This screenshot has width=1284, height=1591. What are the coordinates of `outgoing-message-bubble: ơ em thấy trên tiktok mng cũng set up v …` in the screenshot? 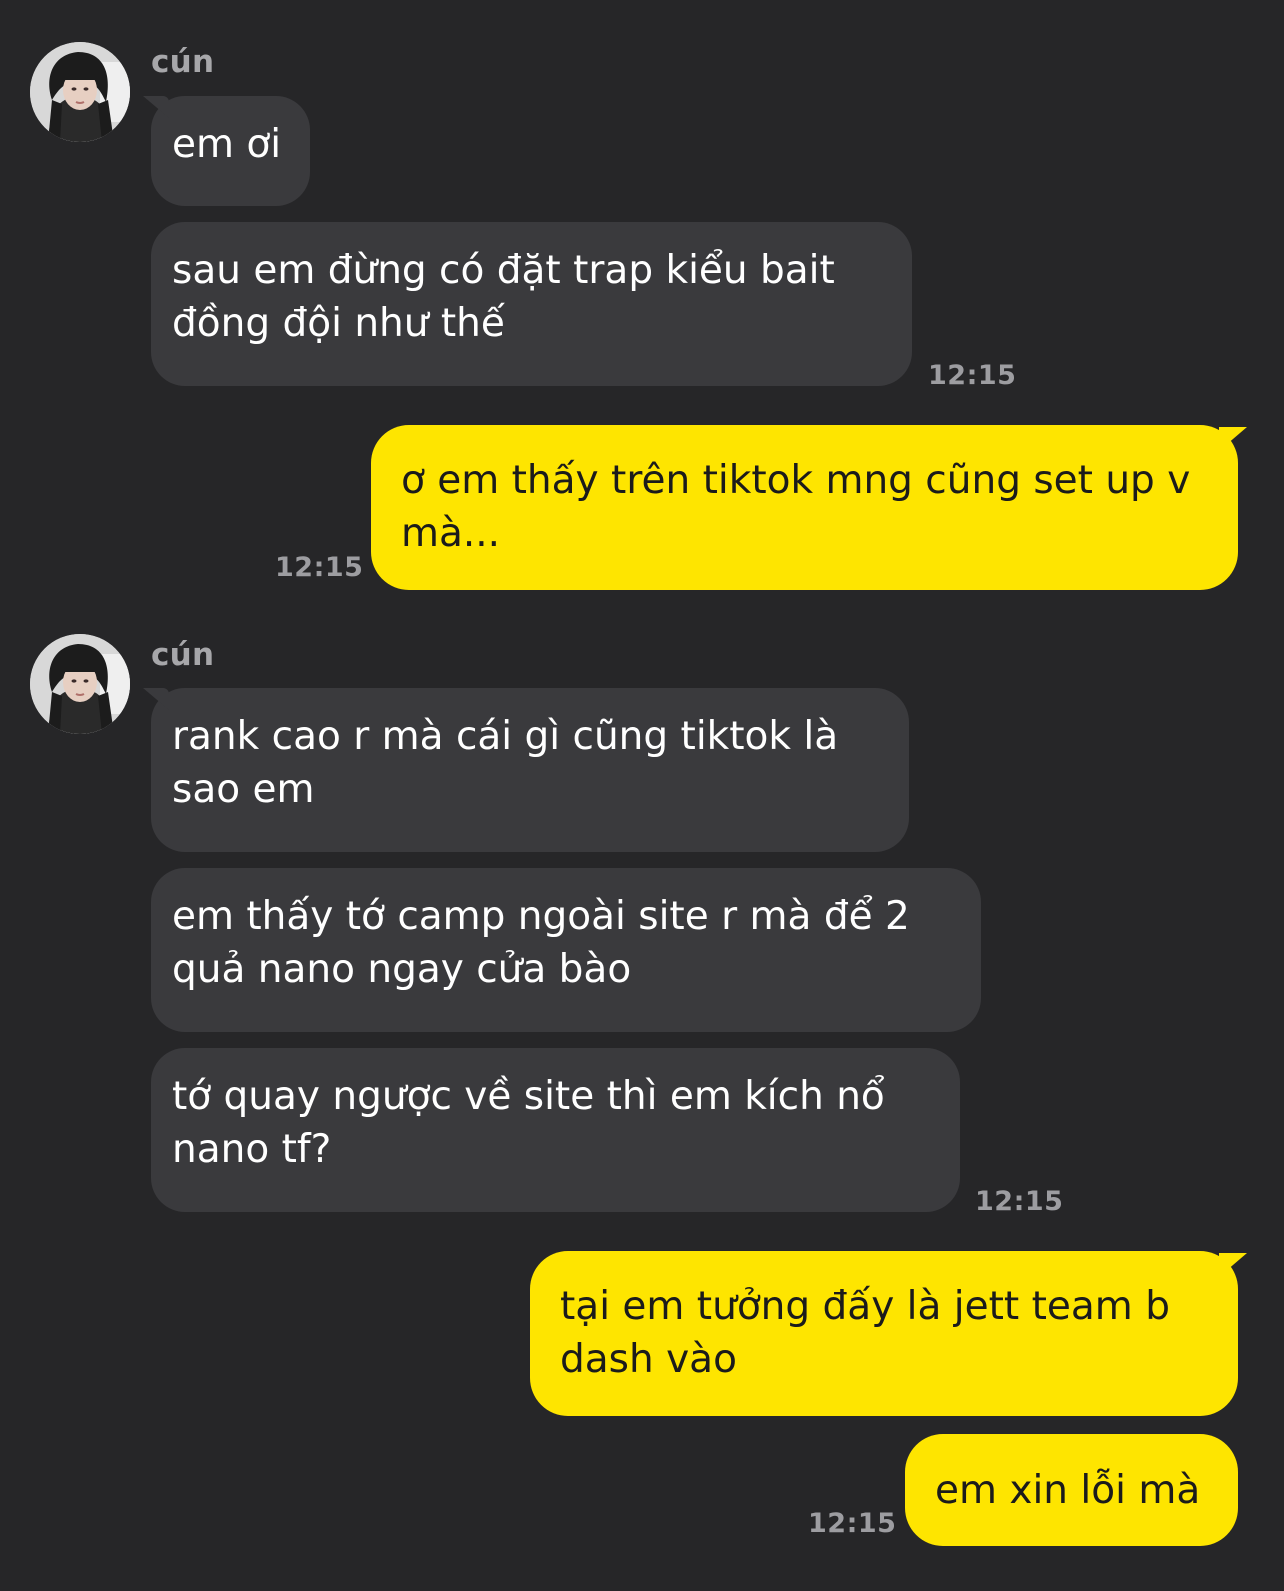 It's located at (809, 507).